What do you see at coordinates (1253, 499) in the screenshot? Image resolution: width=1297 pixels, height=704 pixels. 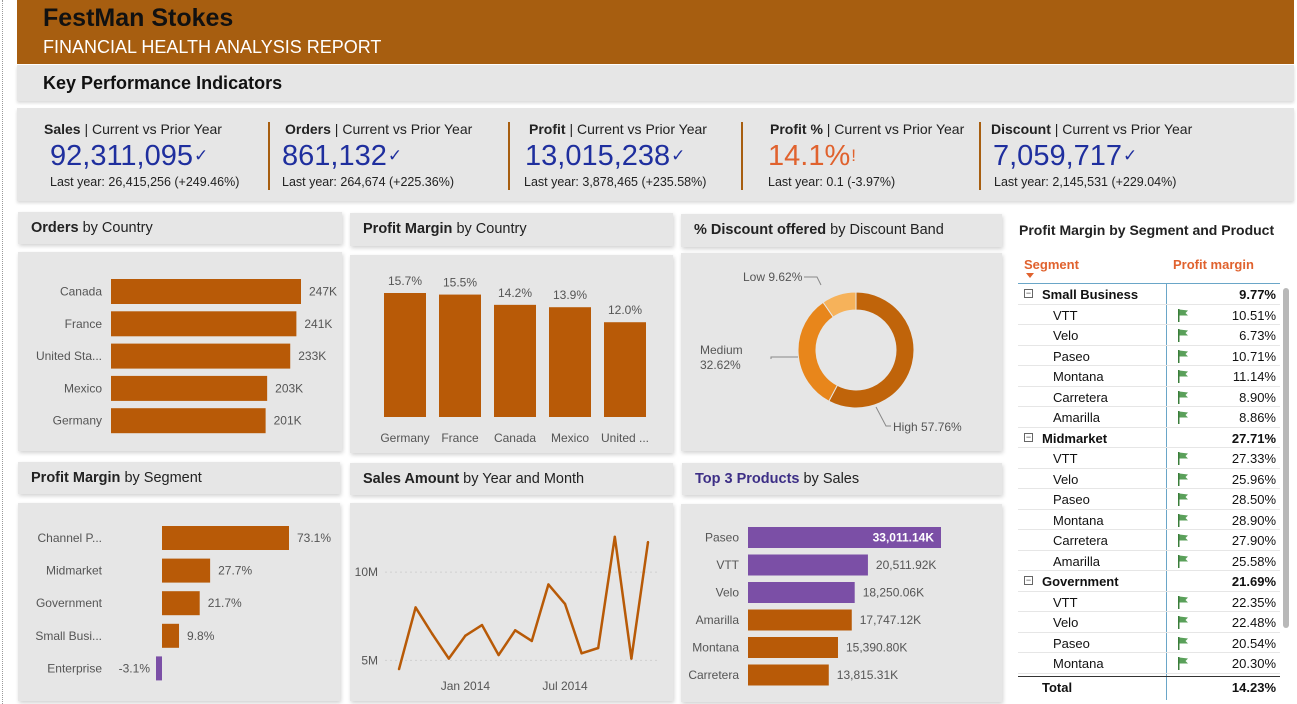 I see `matrix-row-value: 28.50%` at bounding box center [1253, 499].